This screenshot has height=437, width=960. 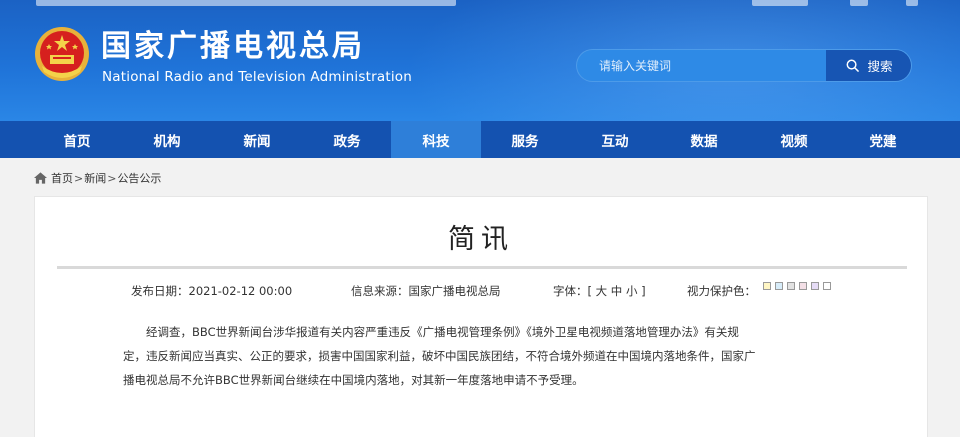 I want to click on national-emblem-icon, so click(x=62, y=54).